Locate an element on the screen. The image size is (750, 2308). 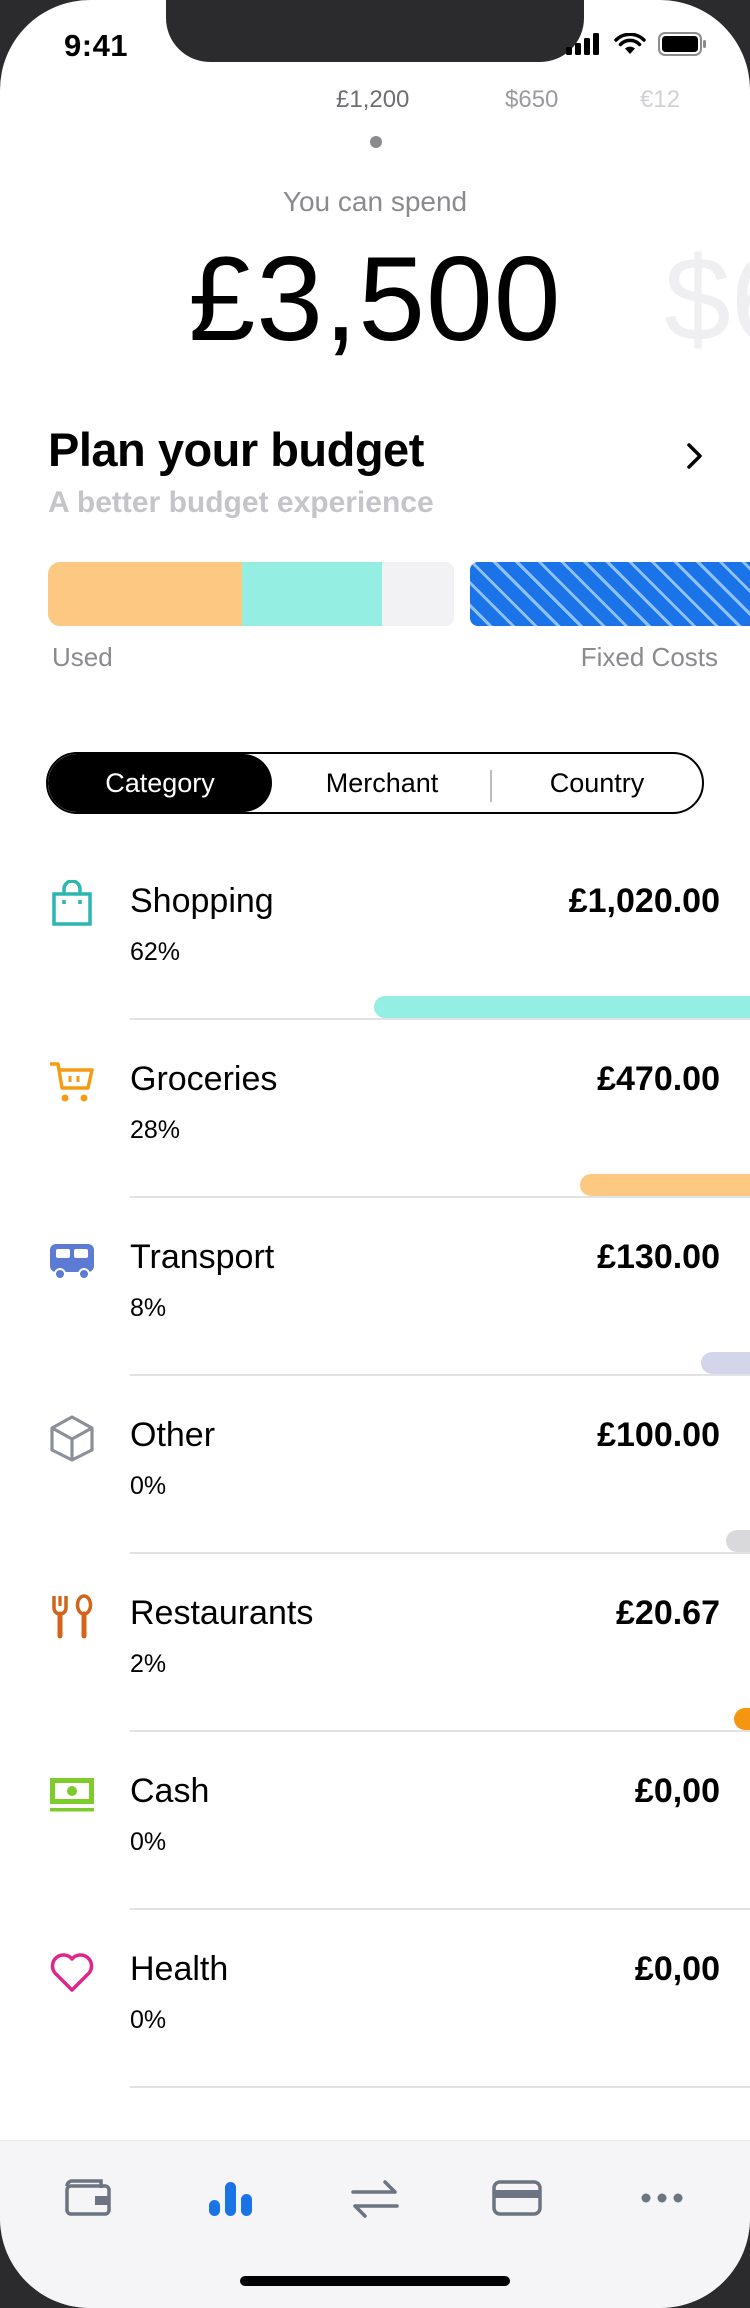
signal-icon is located at coordinates (582, 44).